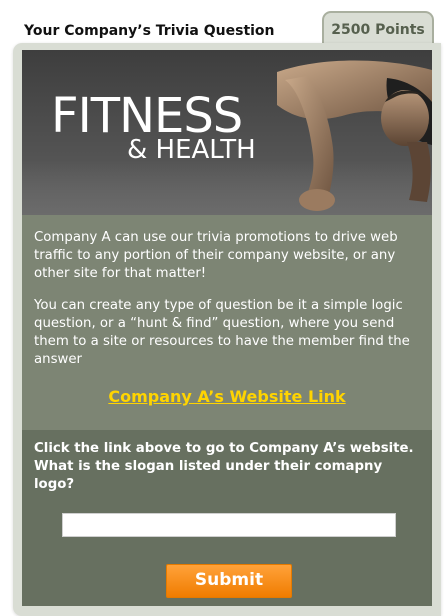 The height and width of the screenshot is (616, 444). Describe the element at coordinates (229, 525) in the screenshot. I see `answer-input` at that location.